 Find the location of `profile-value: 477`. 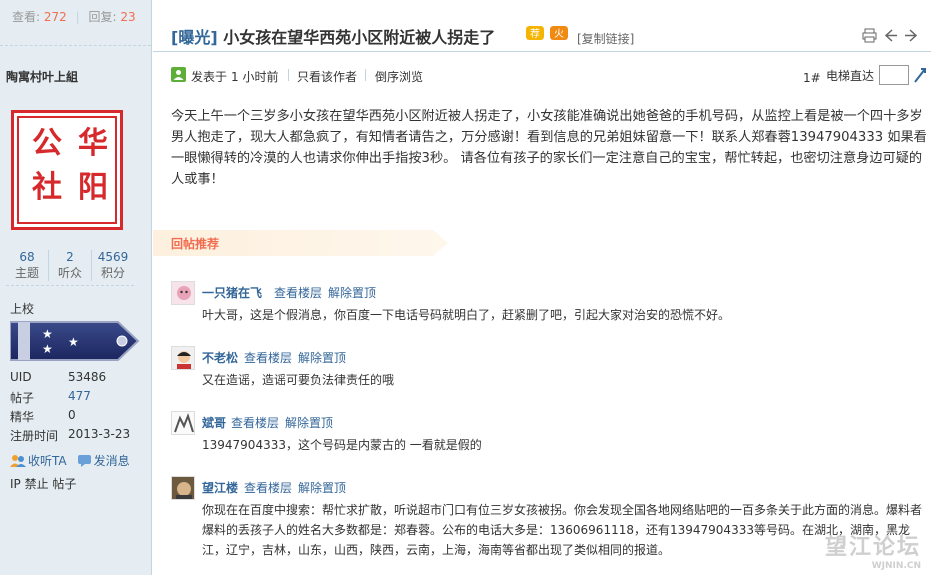

profile-value: 477 is located at coordinates (79, 398).